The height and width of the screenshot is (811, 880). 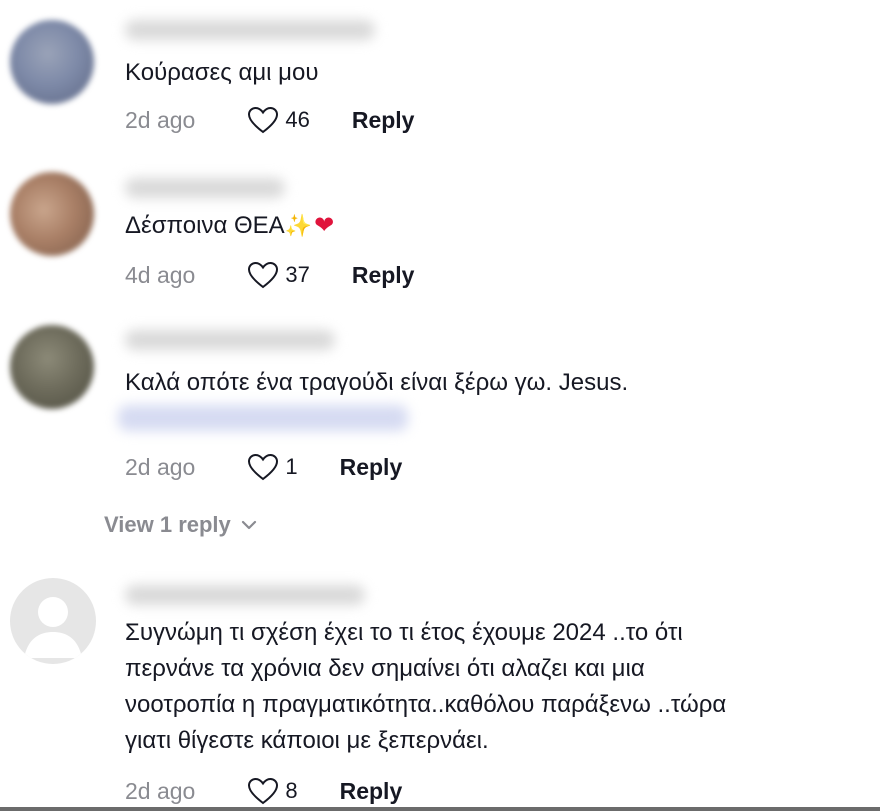 I want to click on comment-meta: 4d ago 37 Reply, so click(x=269, y=275).